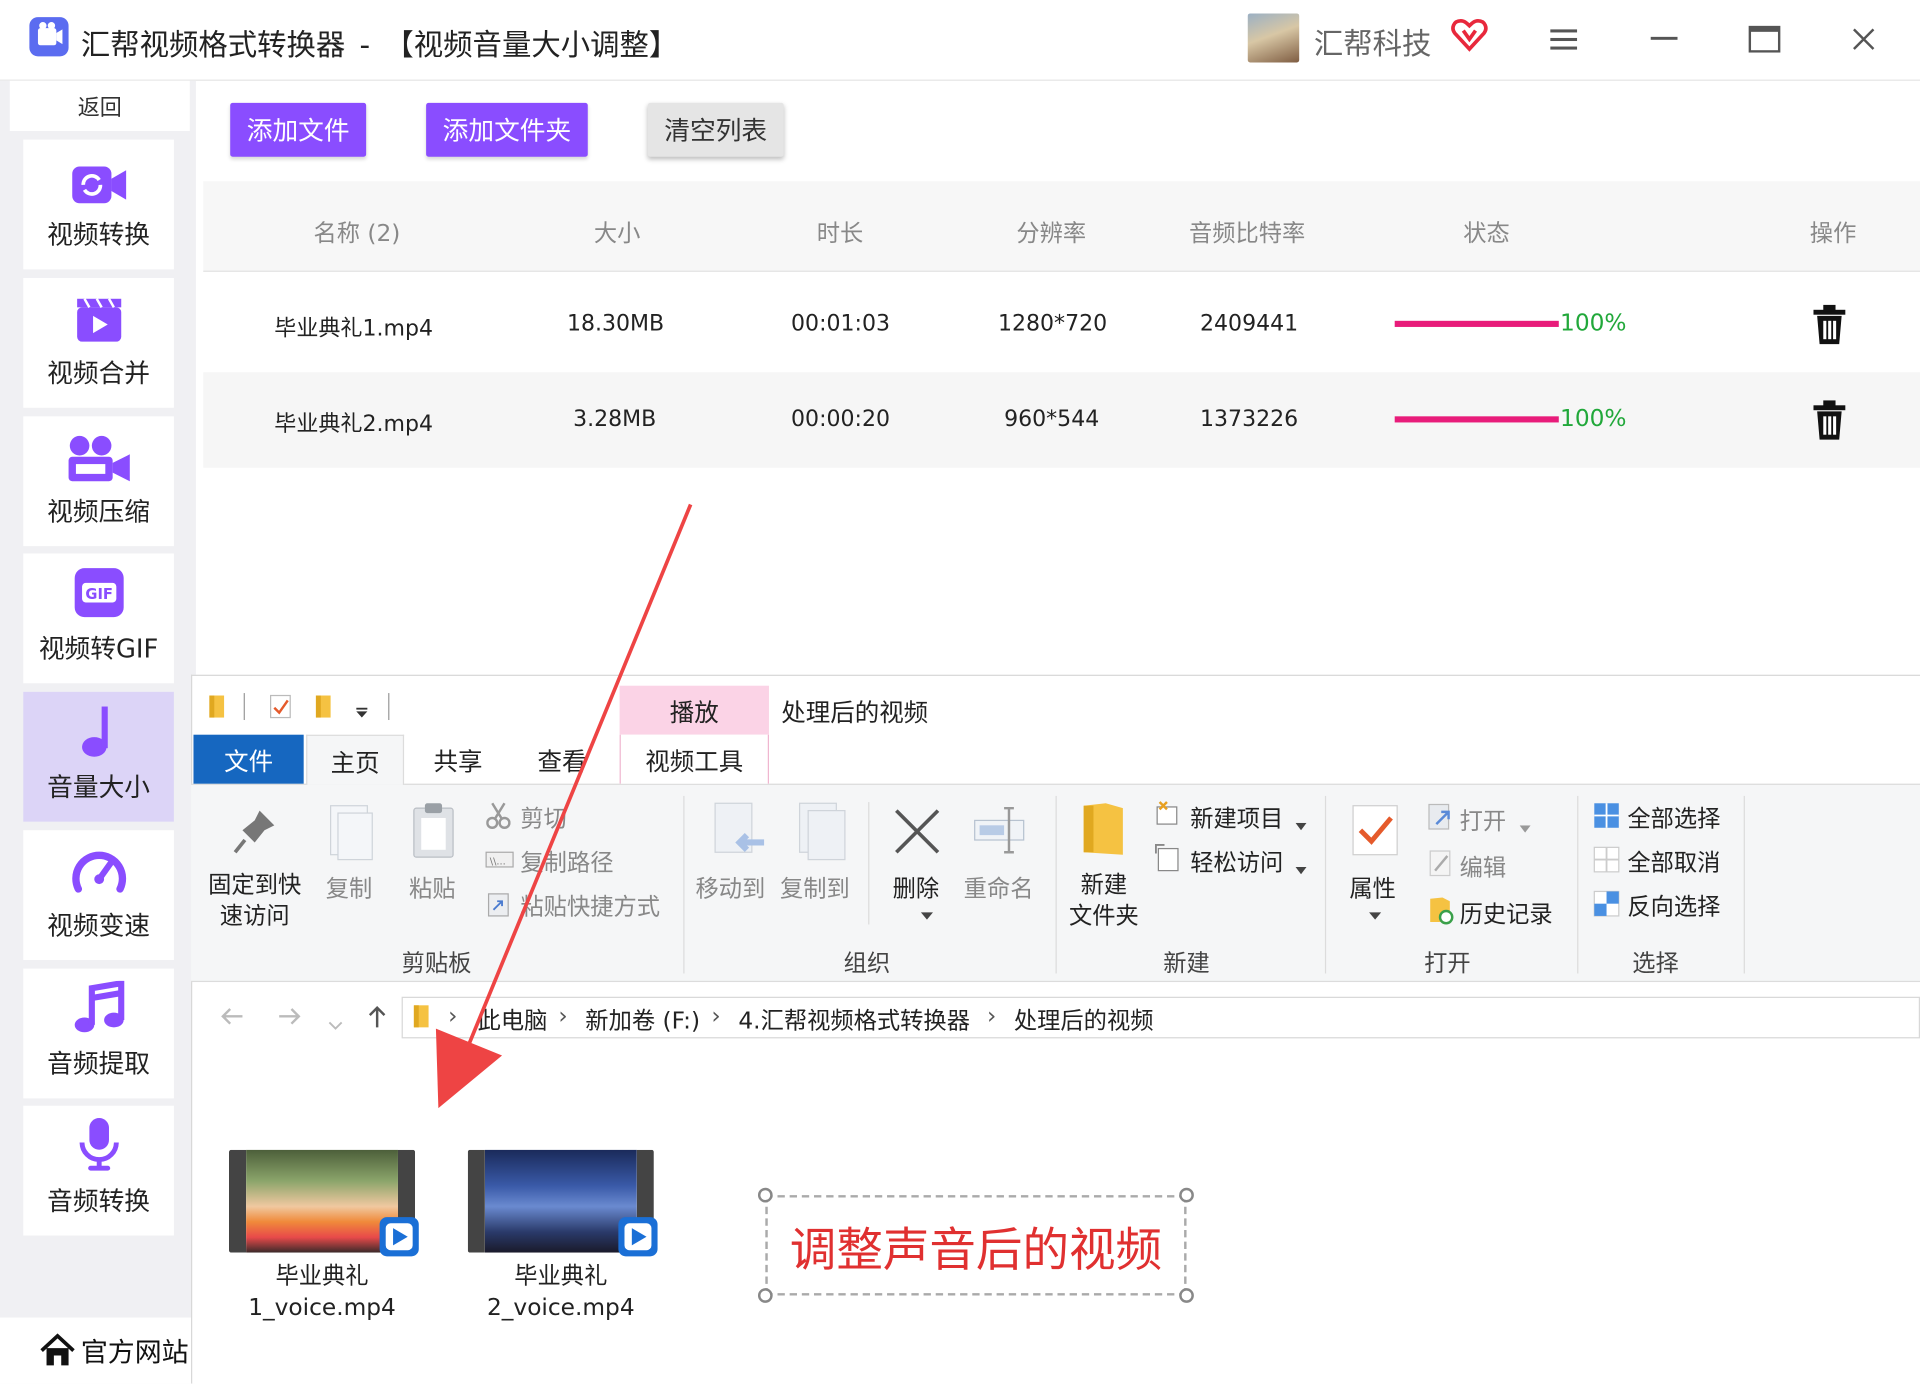  I want to click on recent-locations-icon, so click(335, 1024).